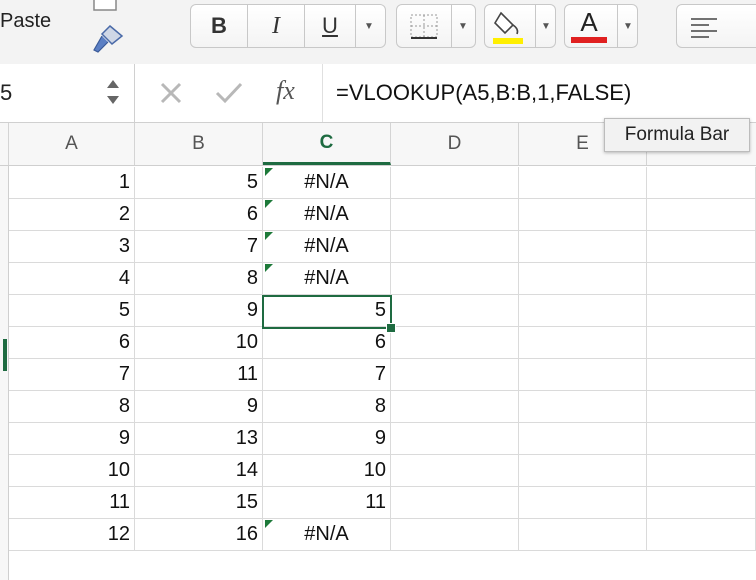 The image size is (756, 580). What do you see at coordinates (583, 407) in the screenshot?
I see `cell-e8` at bounding box center [583, 407].